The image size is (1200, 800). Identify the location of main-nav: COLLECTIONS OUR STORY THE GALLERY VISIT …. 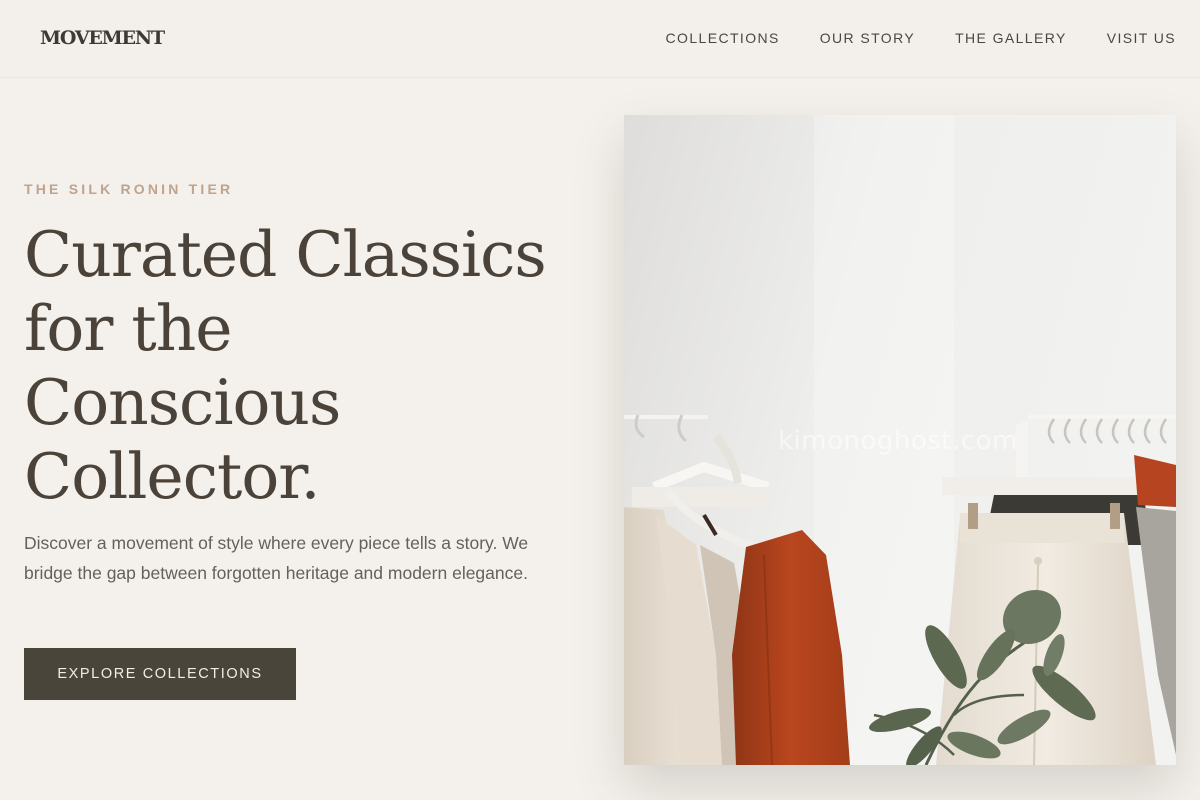
(921, 38).